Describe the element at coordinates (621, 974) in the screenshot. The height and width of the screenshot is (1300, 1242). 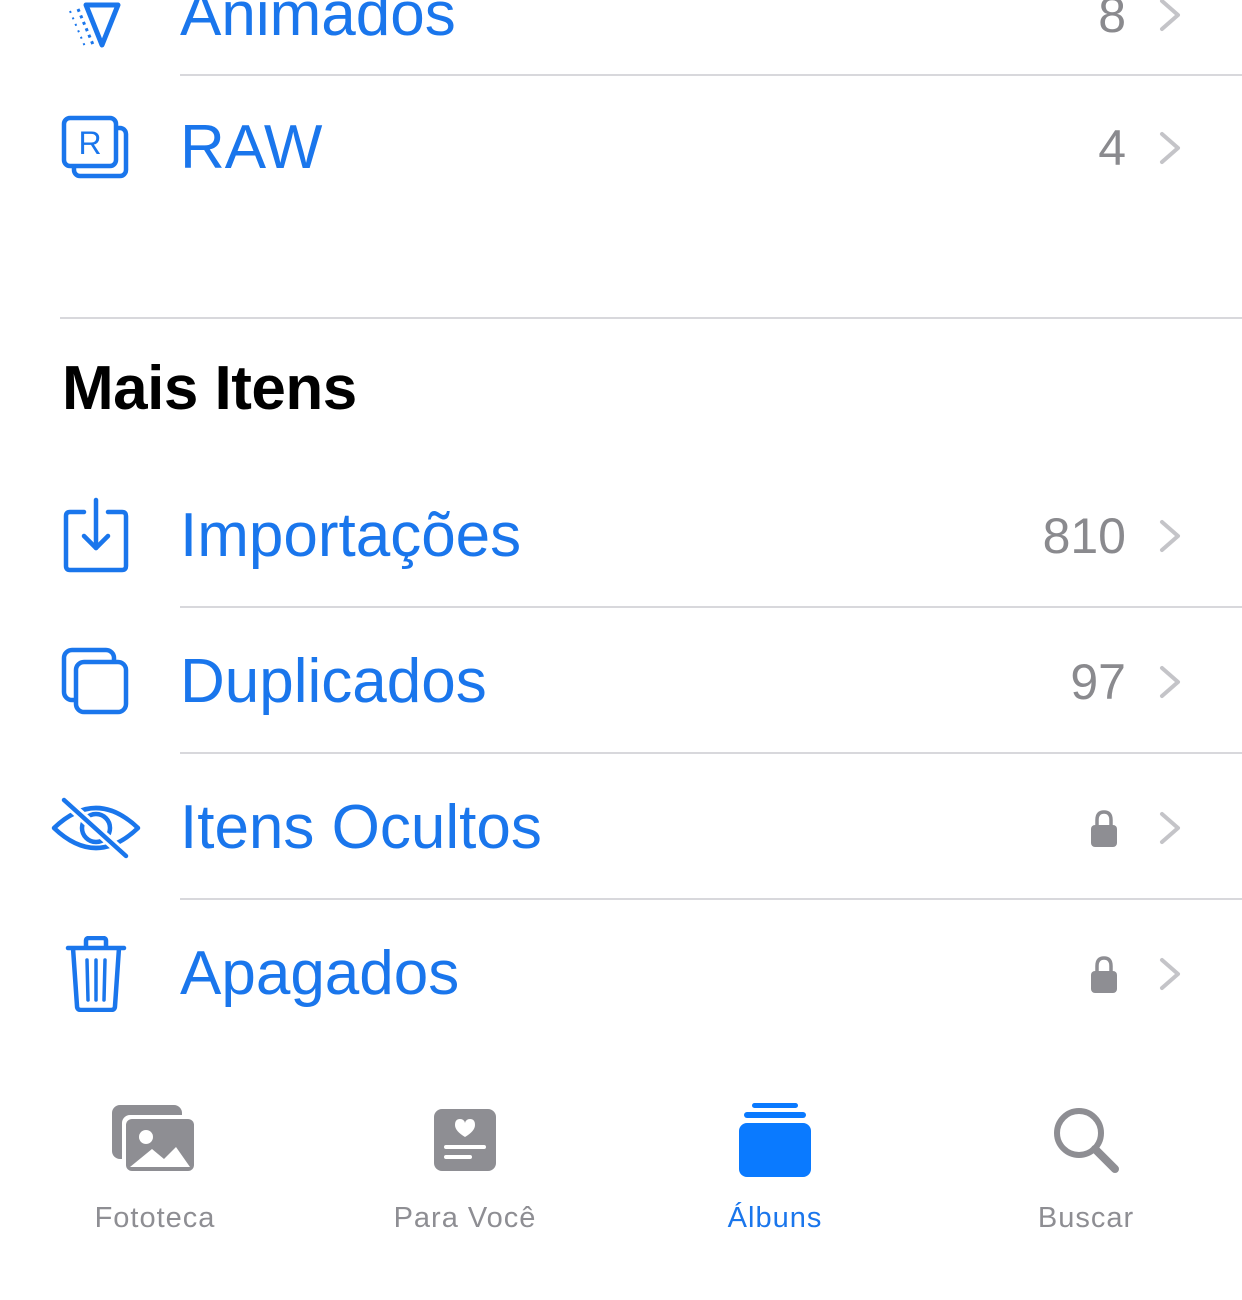
I see `album-row-deleted: Apagados` at that location.